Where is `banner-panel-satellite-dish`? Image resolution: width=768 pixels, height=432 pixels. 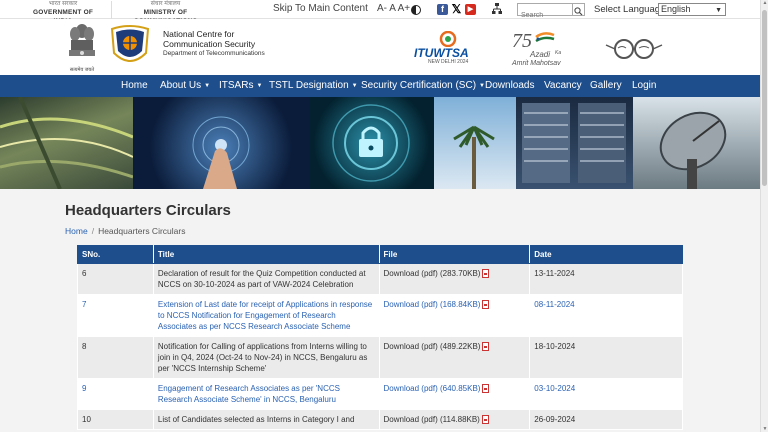 banner-panel-satellite-dish is located at coordinates (696, 143).